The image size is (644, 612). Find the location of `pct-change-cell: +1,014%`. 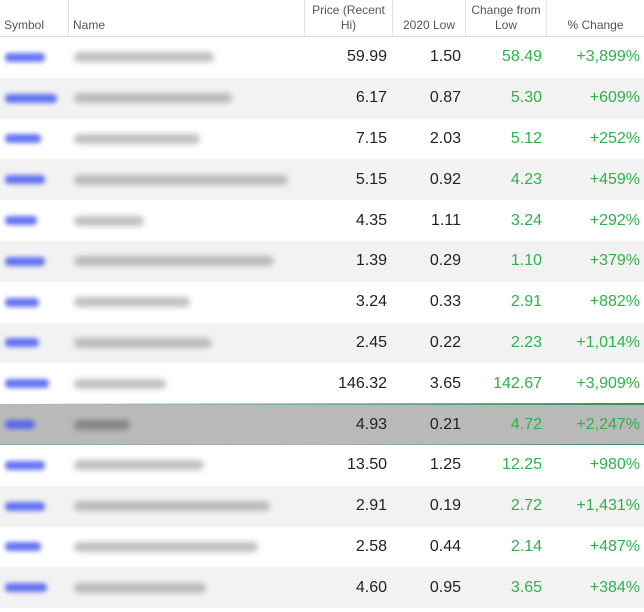

pct-change-cell: +1,014% is located at coordinates (608, 342).